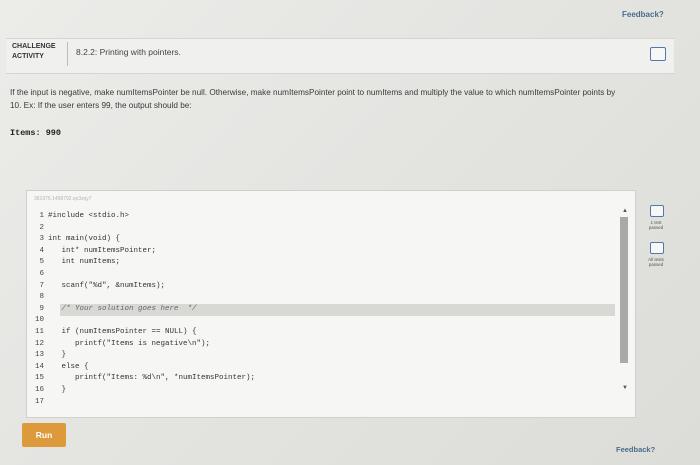 This screenshot has width=700, height=465. I want to click on code-line: 12 printf("Items is negative\n");, so click(122, 345).